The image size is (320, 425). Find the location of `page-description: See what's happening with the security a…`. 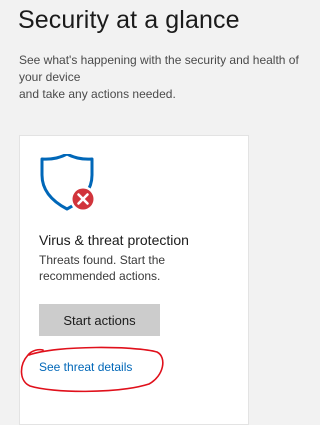

page-description: See what's happening with the security a… is located at coordinates (159, 77).